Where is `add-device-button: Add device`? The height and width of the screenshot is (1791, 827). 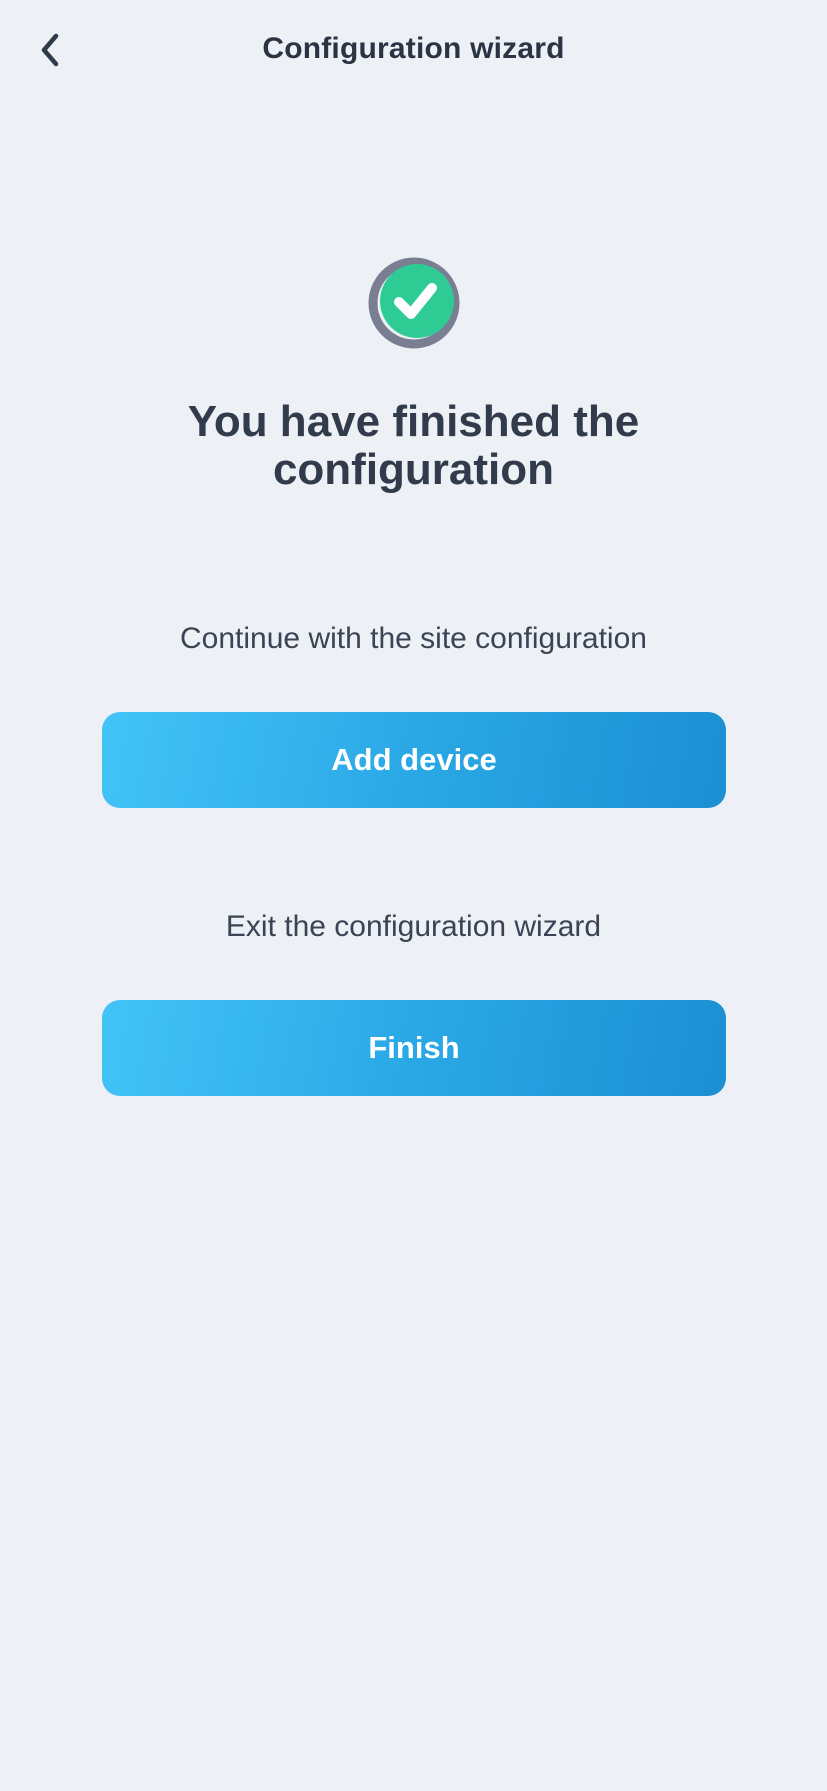 add-device-button: Add device is located at coordinates (414, 760).